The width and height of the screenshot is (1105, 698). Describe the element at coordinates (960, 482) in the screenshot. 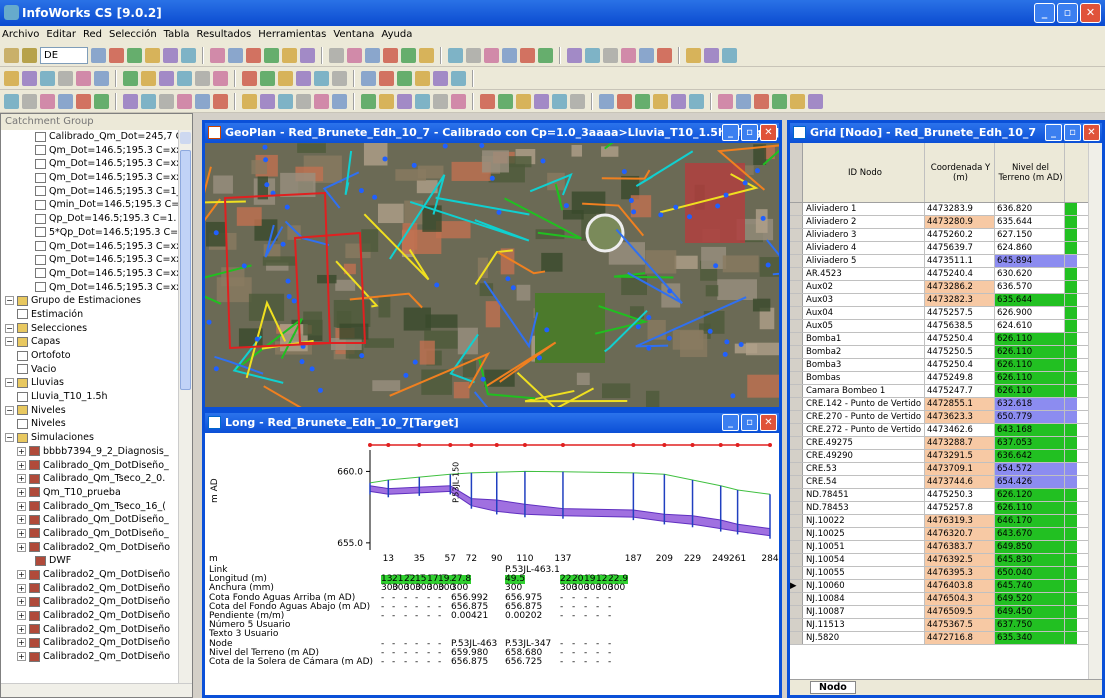

I see `cell-coord-y: 4473744.6` at that location.